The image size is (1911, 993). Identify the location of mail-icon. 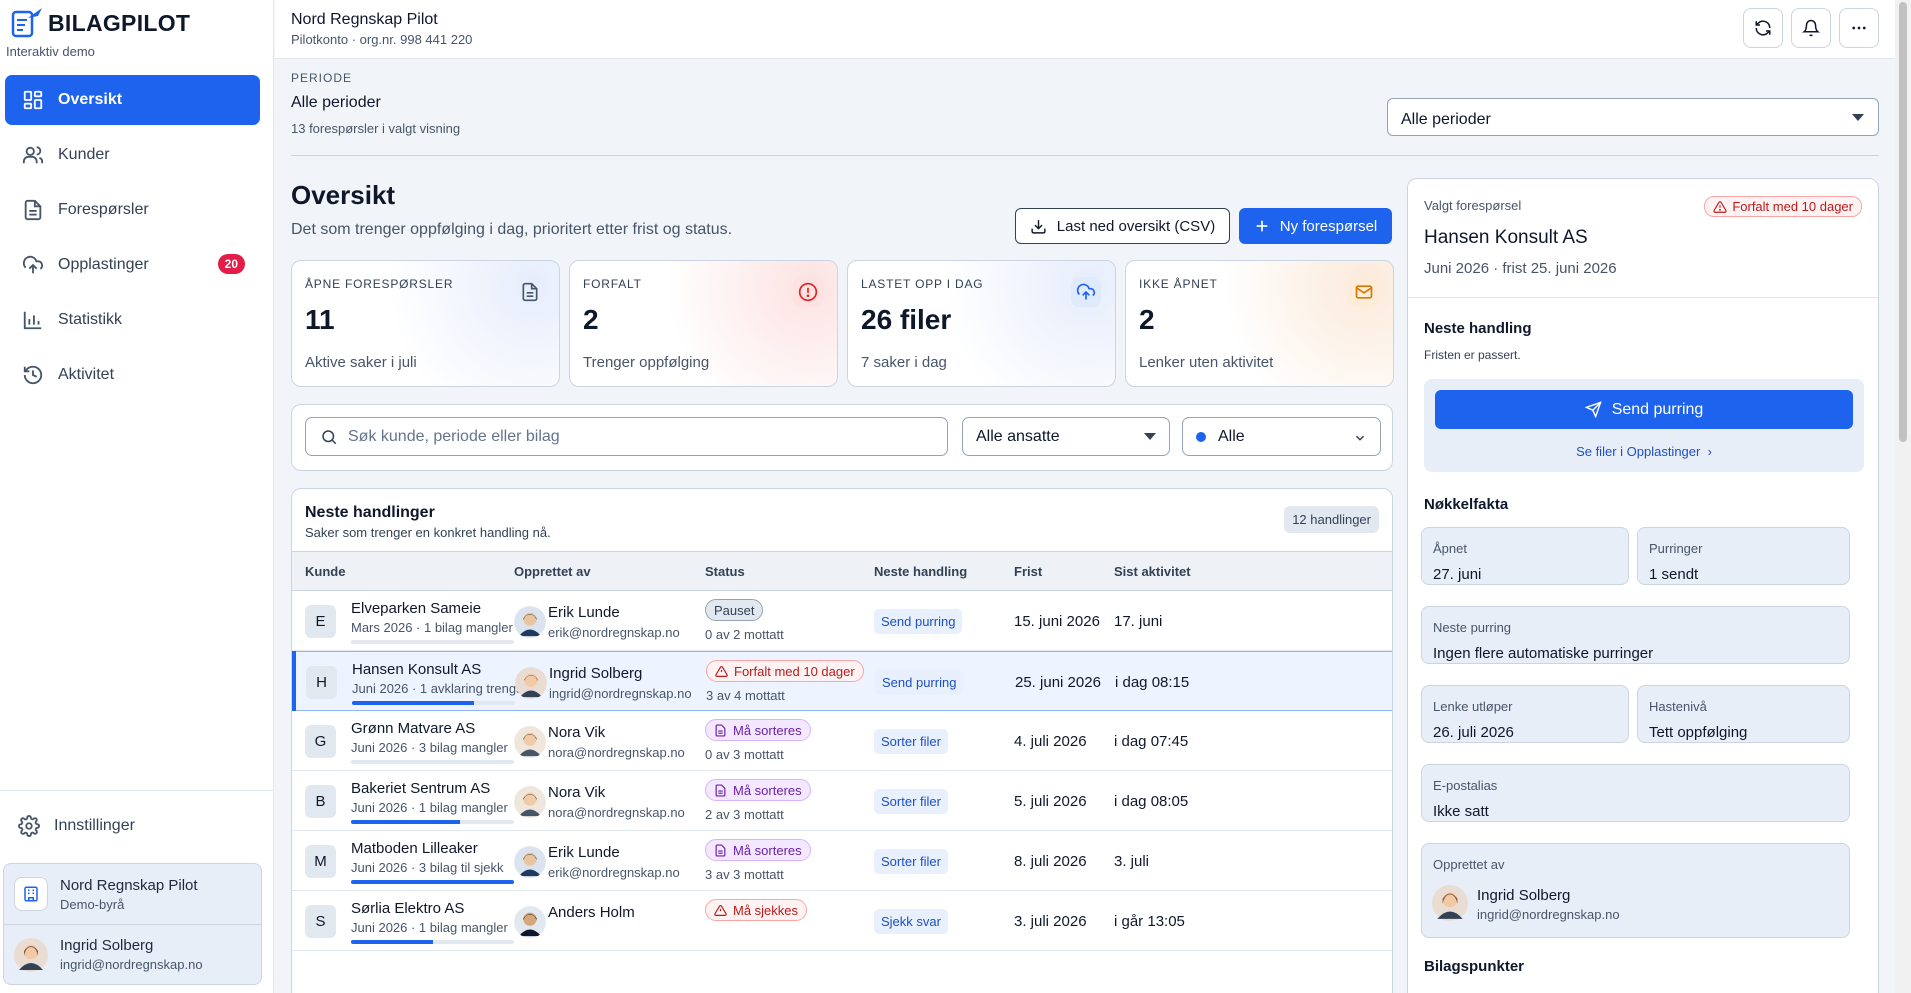
(1364, 292).